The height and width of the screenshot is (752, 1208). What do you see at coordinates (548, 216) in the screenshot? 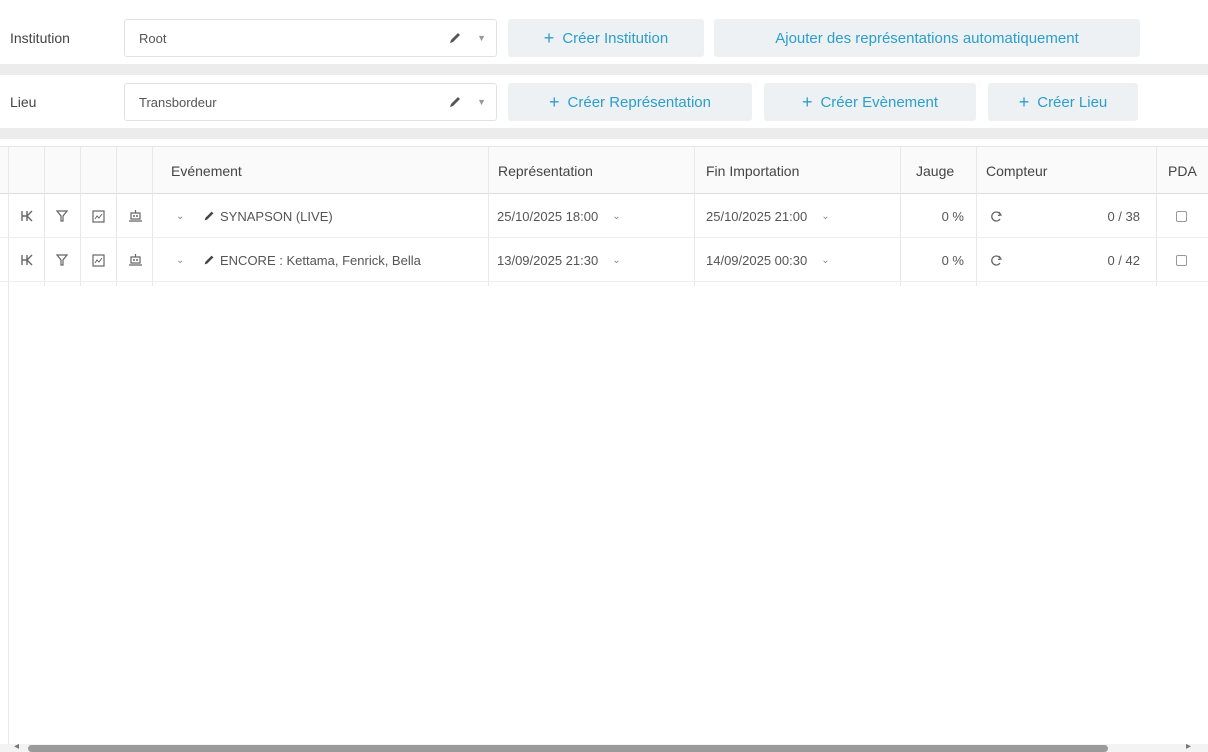
I see `representation-date: 25/10/2025 18:00` at bounding box center [548, 216].